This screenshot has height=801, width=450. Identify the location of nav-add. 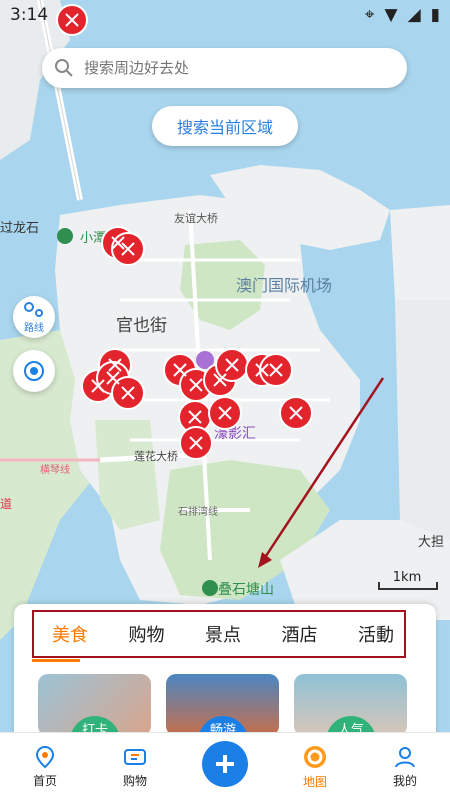
(225, 767).